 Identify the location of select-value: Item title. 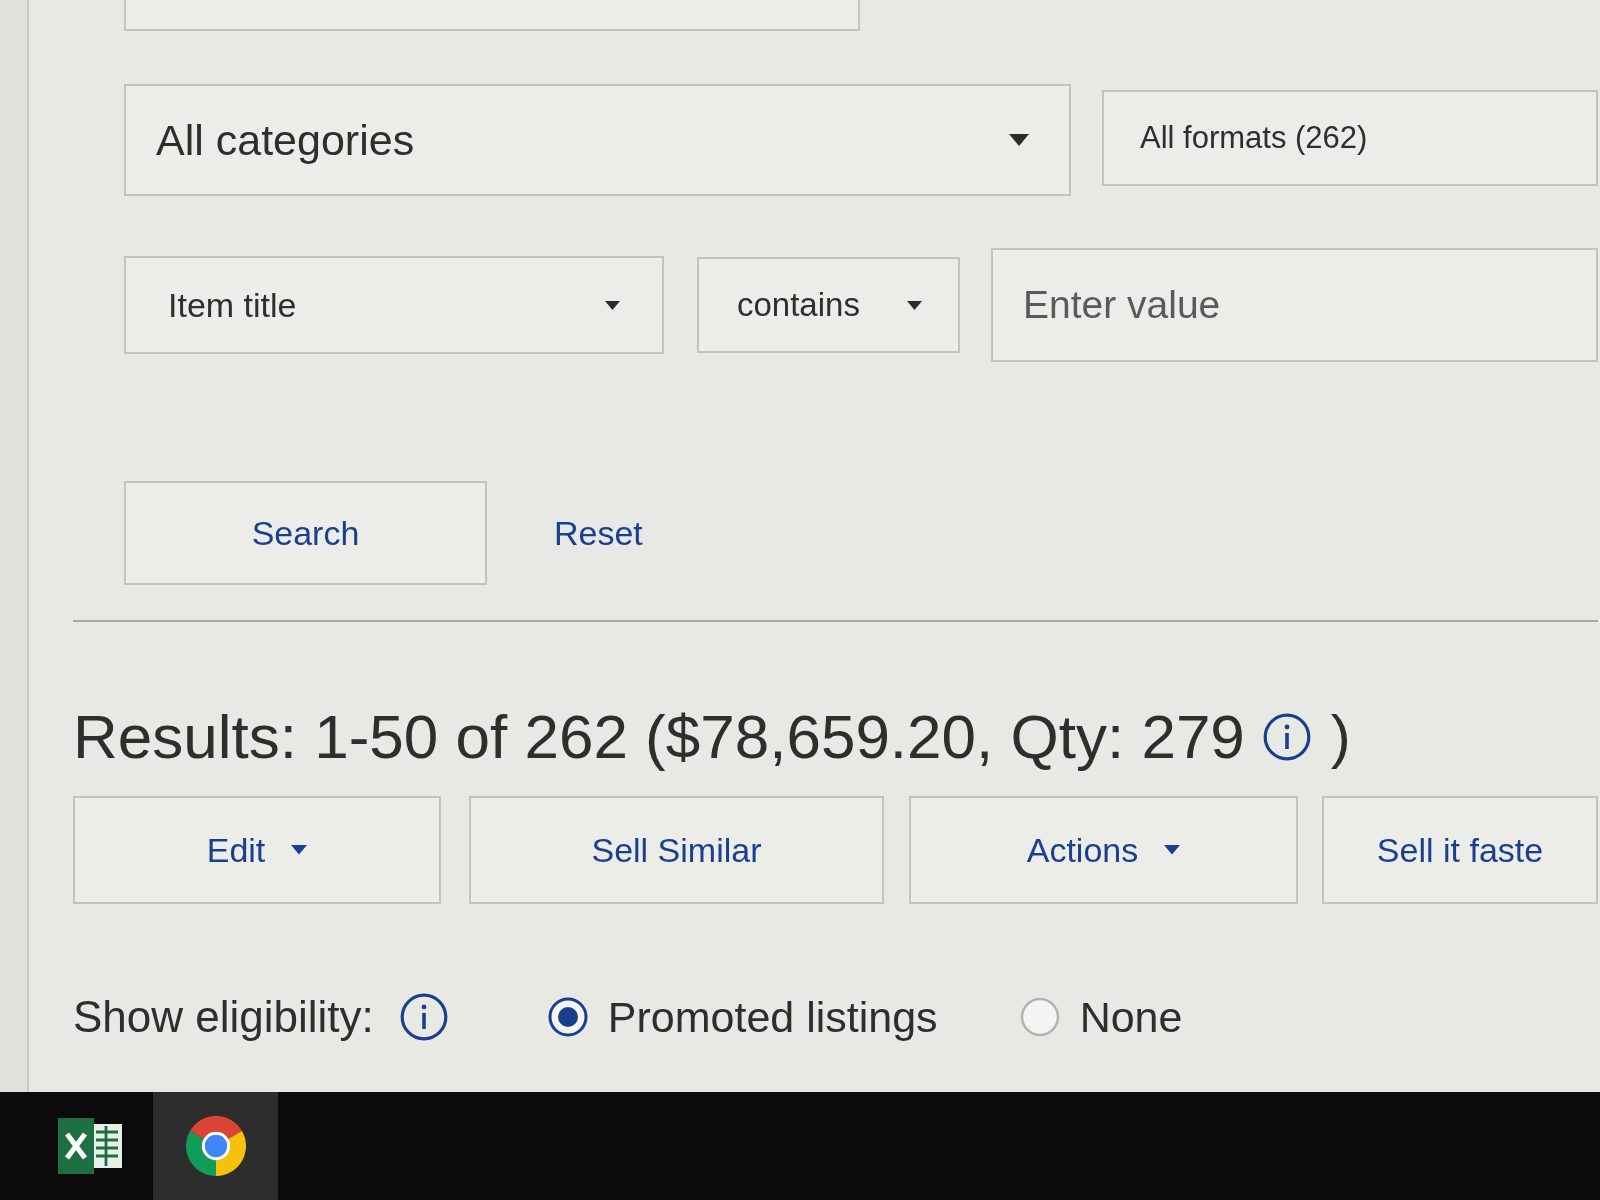
(232, 305).